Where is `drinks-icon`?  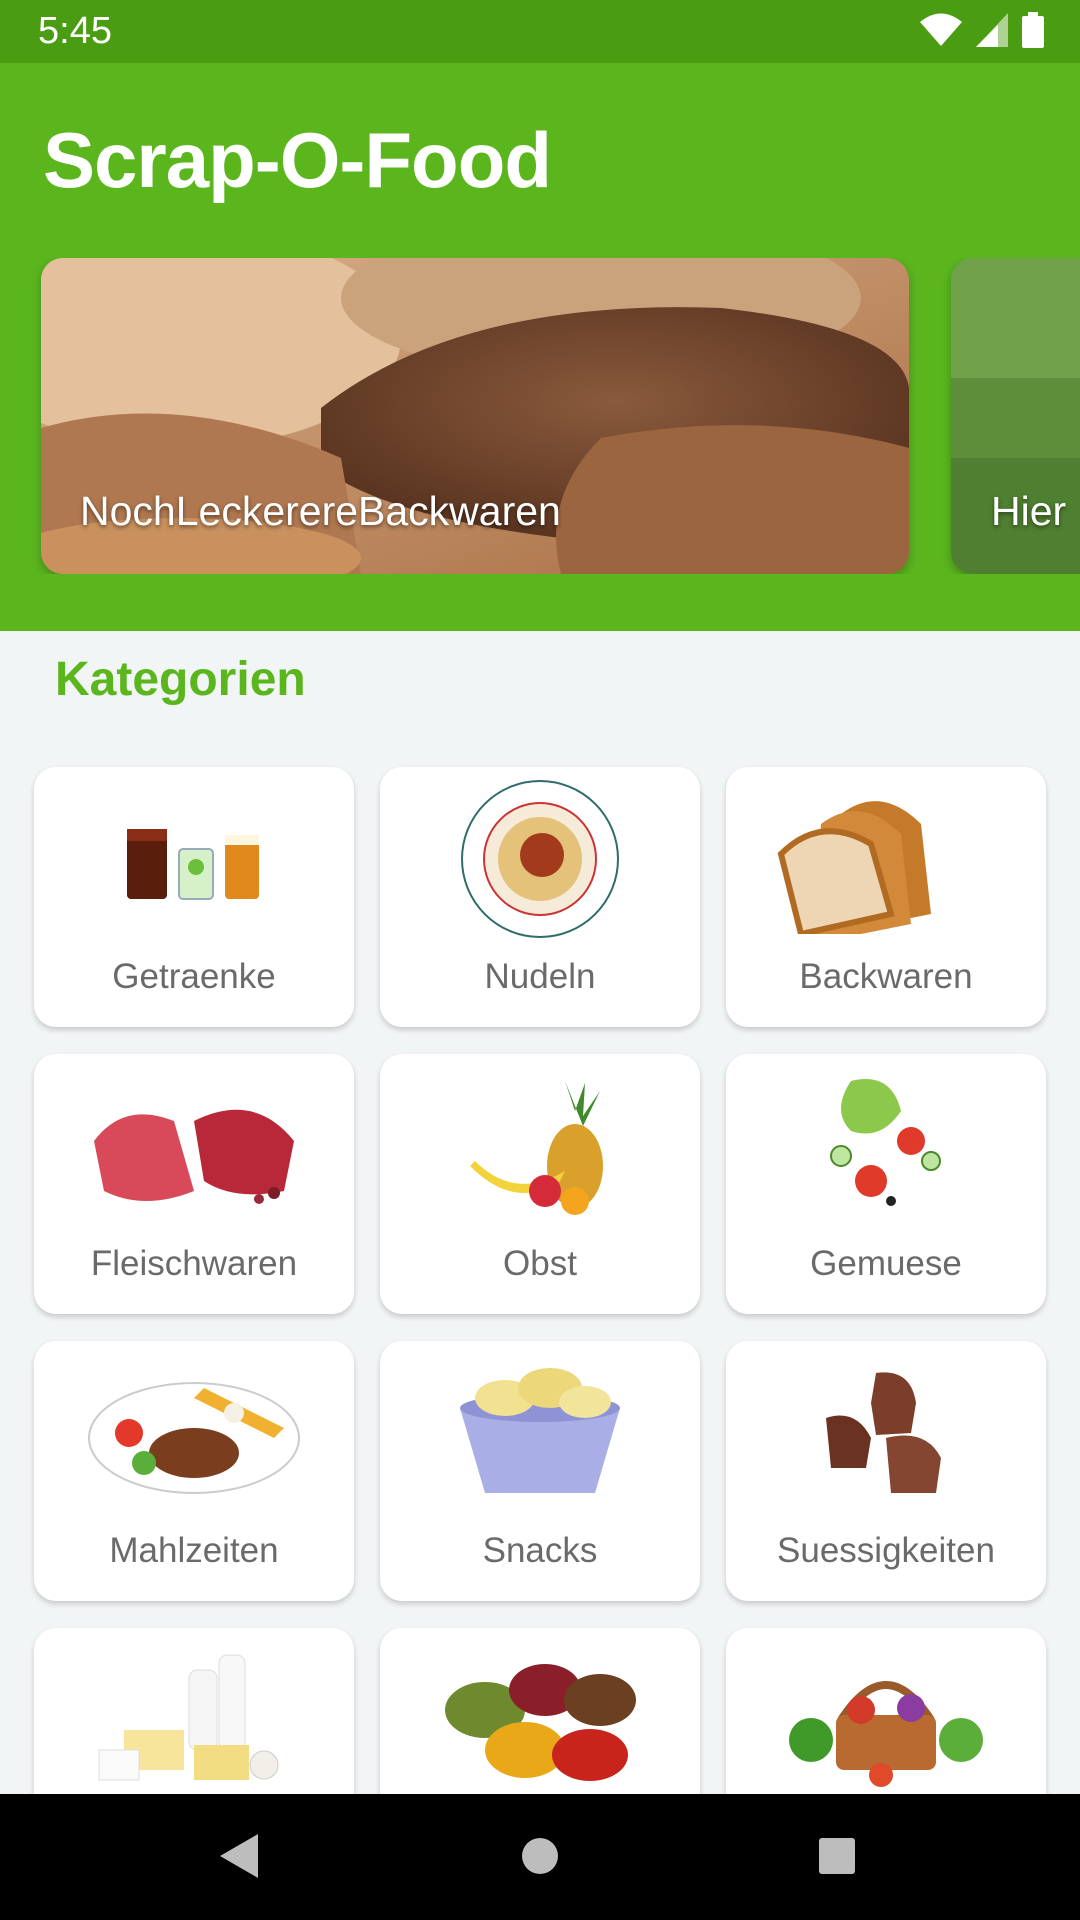
drinks-icon is located at coordinates (194, 859).